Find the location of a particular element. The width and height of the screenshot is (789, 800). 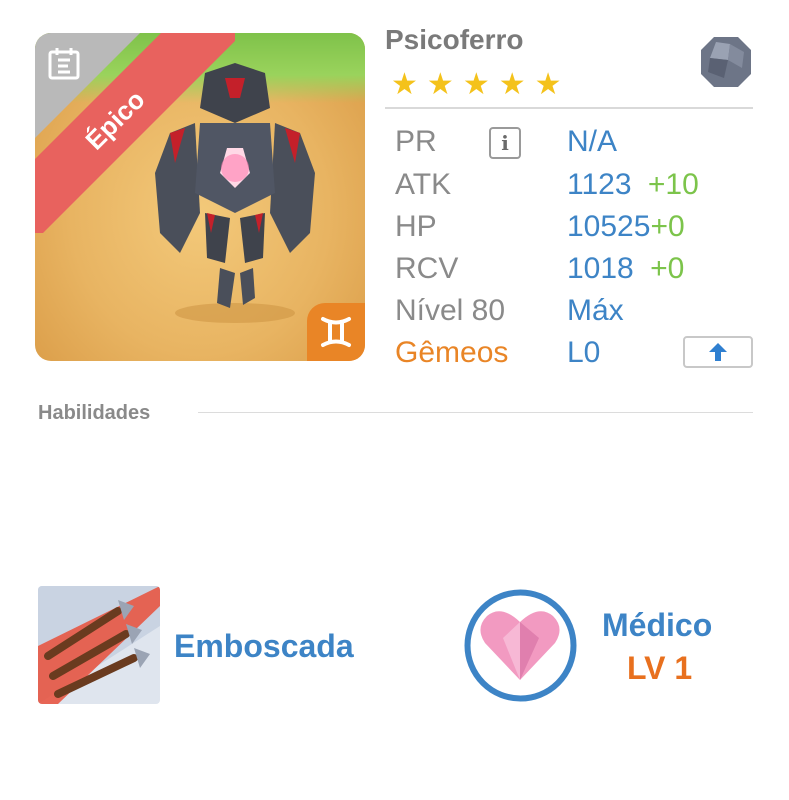

rcv-label: RCV is located at coordinates (427, 268).